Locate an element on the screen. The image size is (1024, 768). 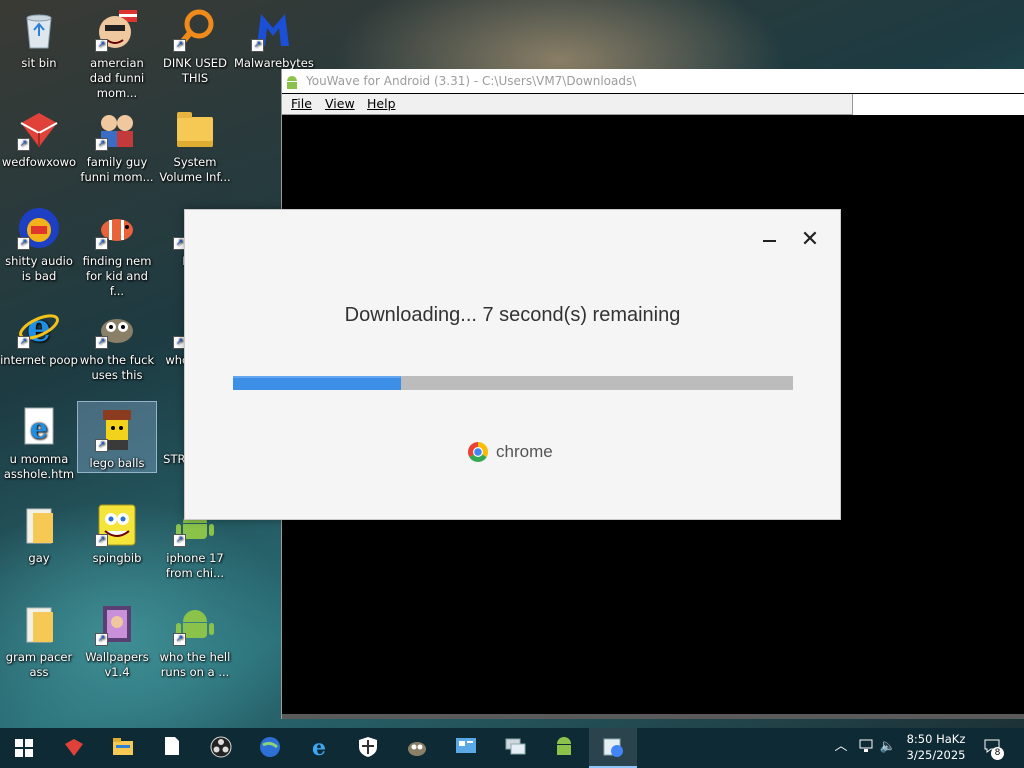
installer-icon is located at coordinates (613, 748).